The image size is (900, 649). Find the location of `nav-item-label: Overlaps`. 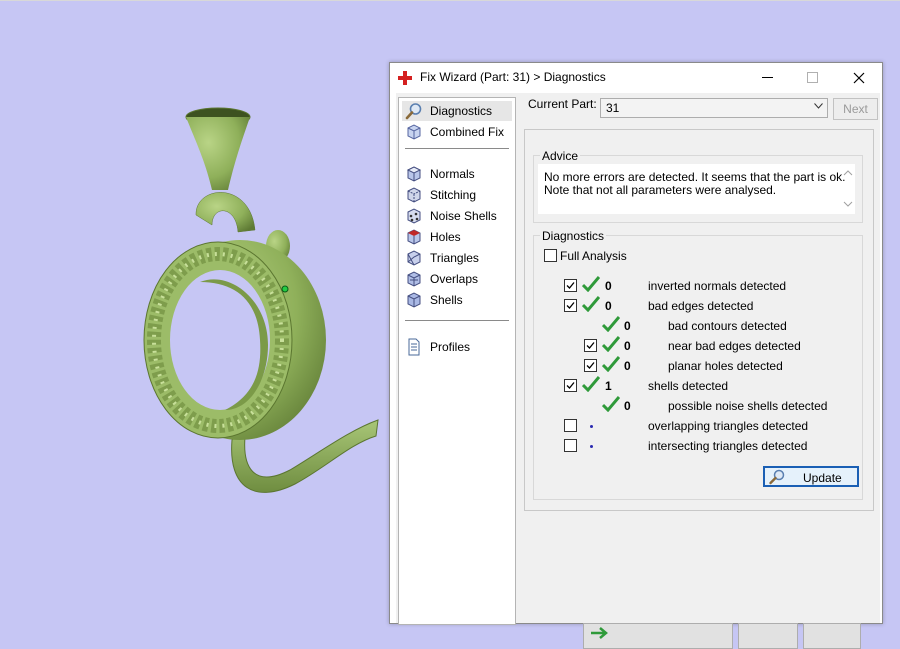

nav-item-label: Overlaps is located at coordinates (454, 279).